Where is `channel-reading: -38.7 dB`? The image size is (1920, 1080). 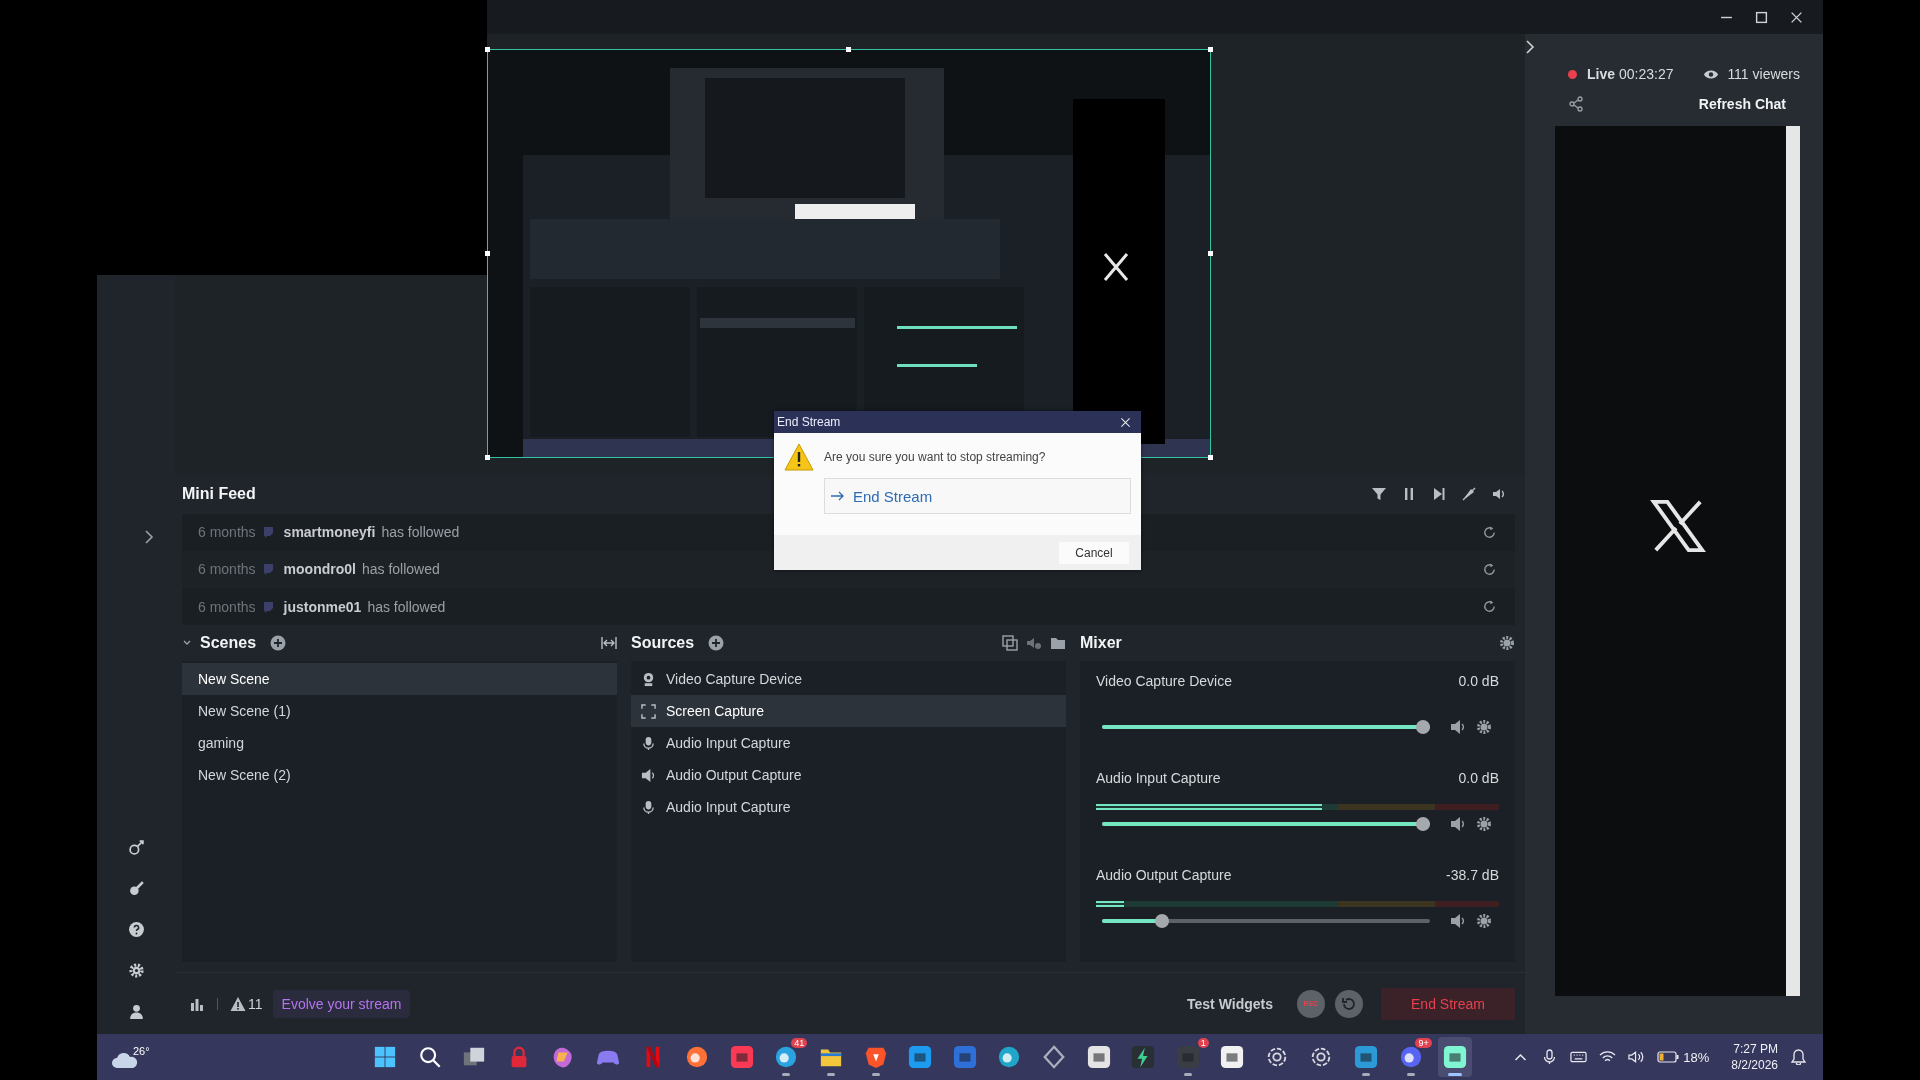
channel-reading: -38.7 dB is located at coordinates (1472, 875).